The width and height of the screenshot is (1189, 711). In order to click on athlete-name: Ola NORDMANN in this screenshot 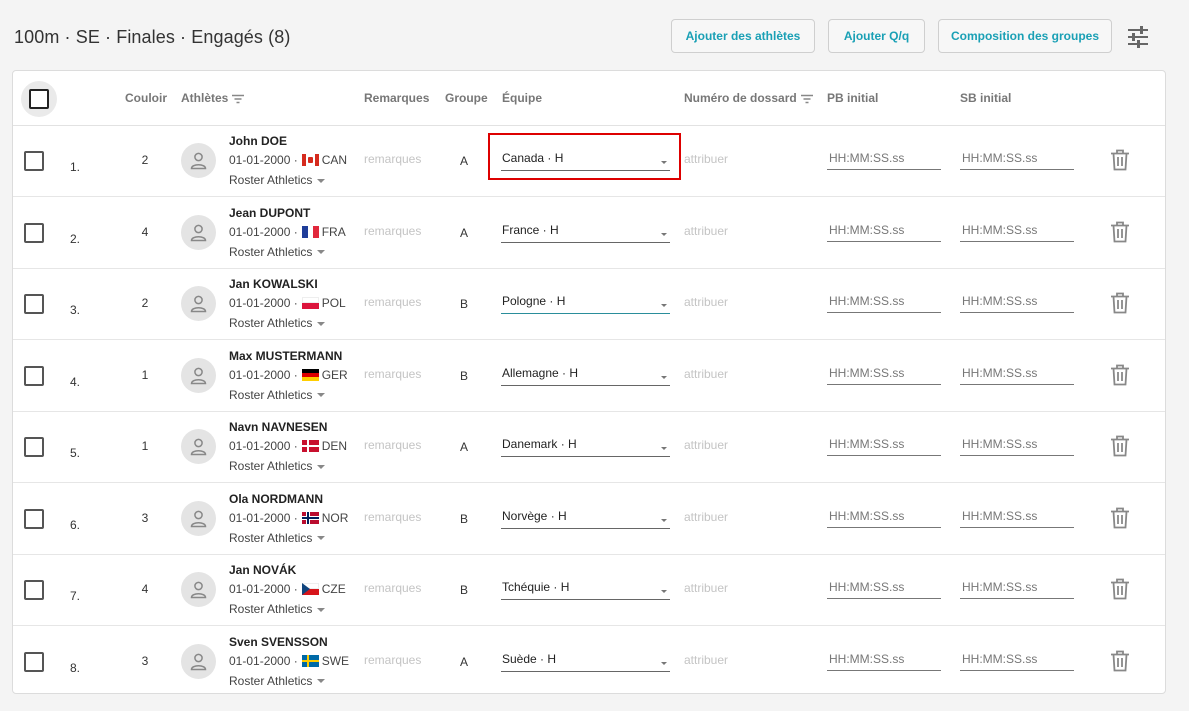, I will do `click(276, 499)`.